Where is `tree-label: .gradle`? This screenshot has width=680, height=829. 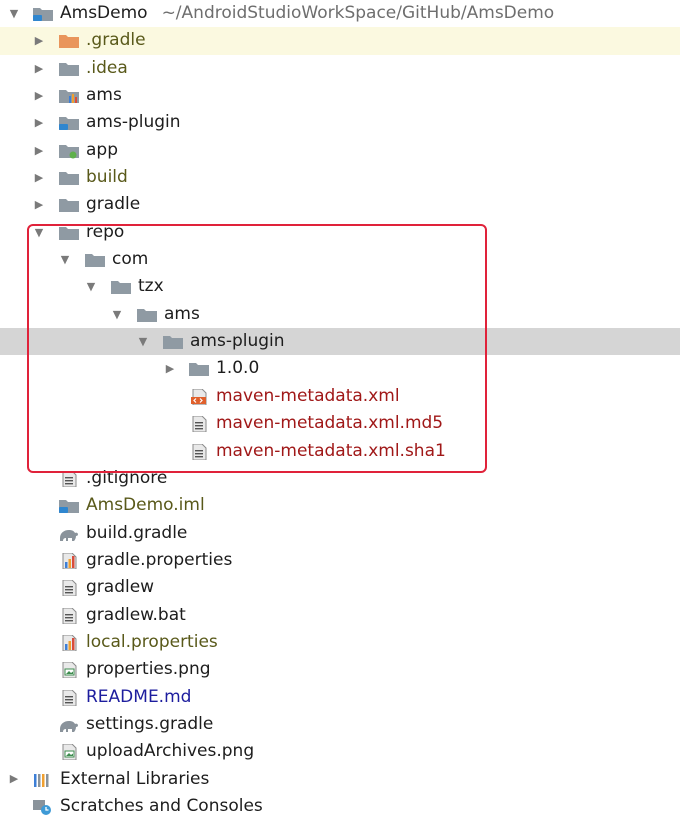 tree-label: .gradle is located at coordinates (116, 40).